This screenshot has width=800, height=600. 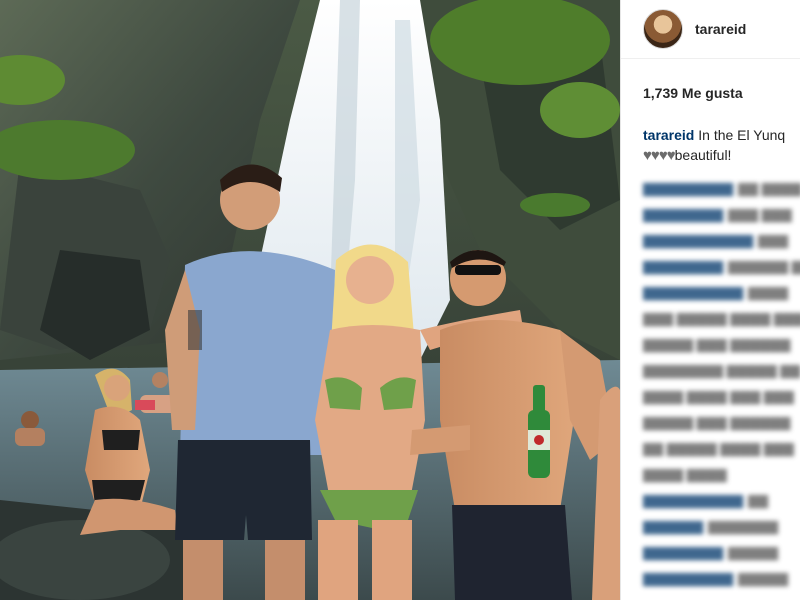 I want to click on comment-row: ▇▇▇▇▇▇▇▇ ▇▇▇▇▇ ▇▇, so click(x=721, y=370).